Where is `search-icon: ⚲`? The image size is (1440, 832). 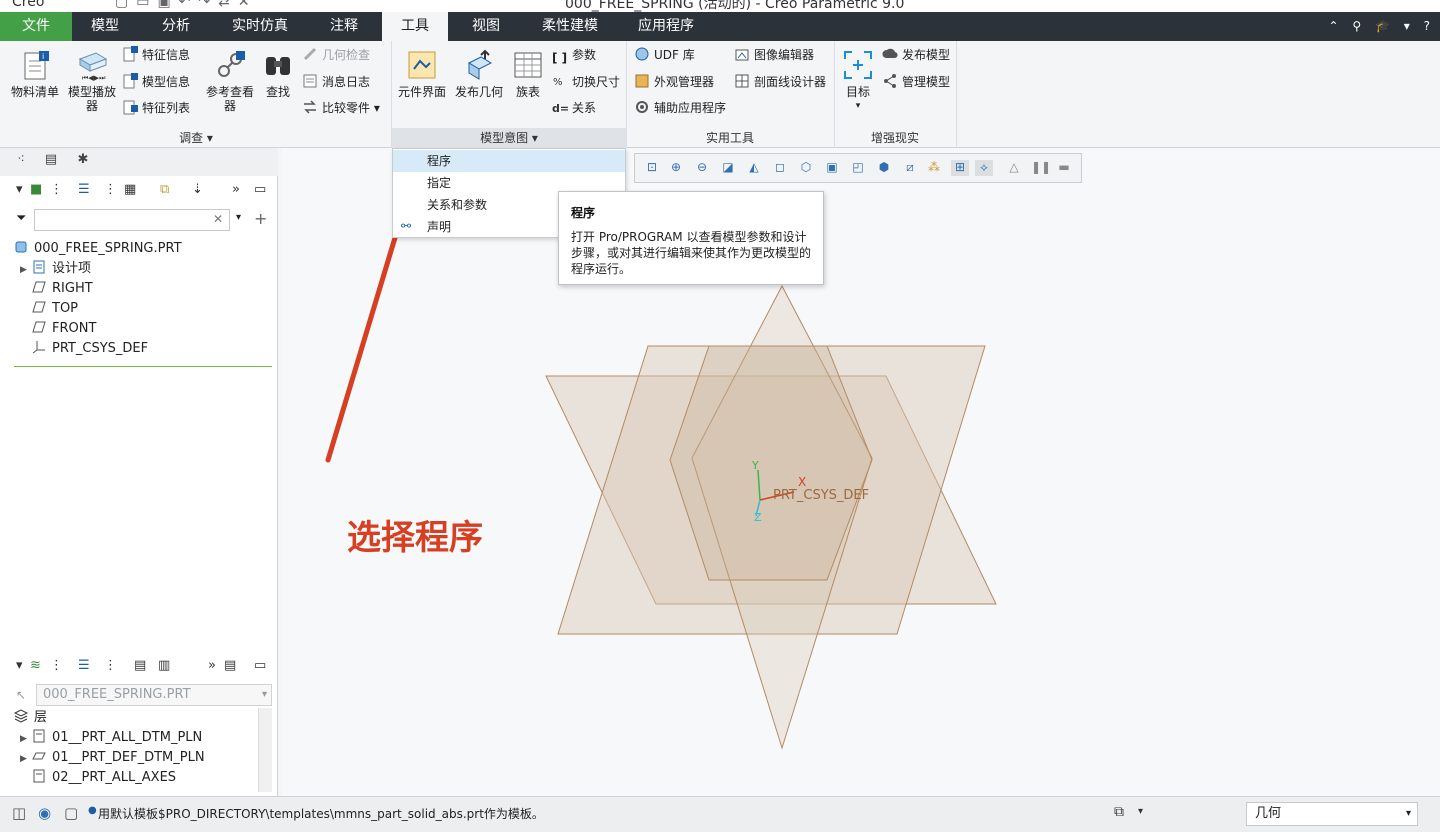 search-icon: ⚲ is located at coordinates (1356, 26).